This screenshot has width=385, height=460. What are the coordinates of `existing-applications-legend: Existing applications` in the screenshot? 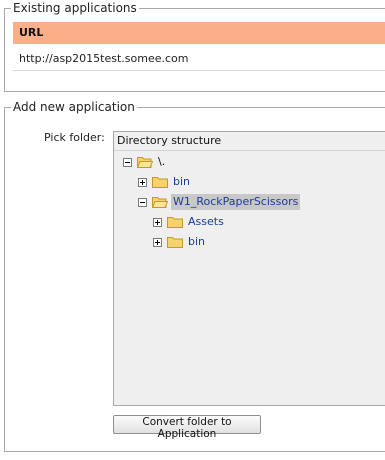 It's located at (75, 8).